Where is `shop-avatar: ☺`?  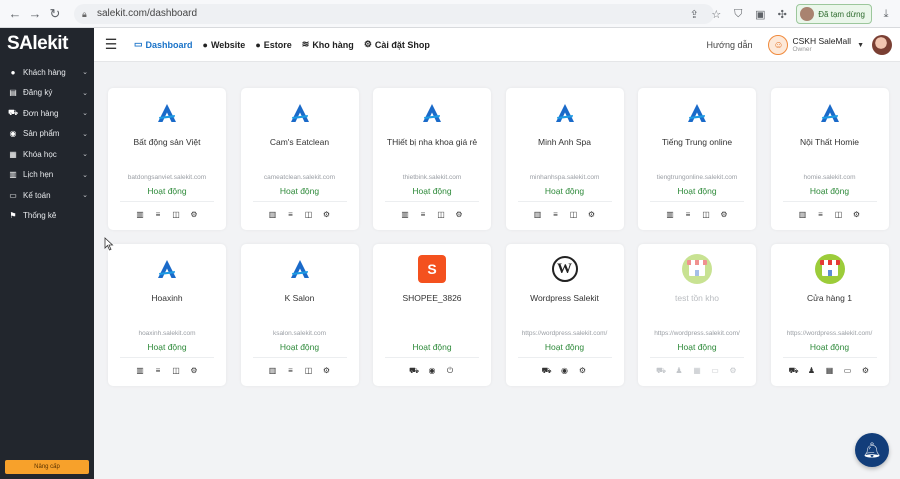
shop-avatar: ☺ is located at coordinates (778, 45).